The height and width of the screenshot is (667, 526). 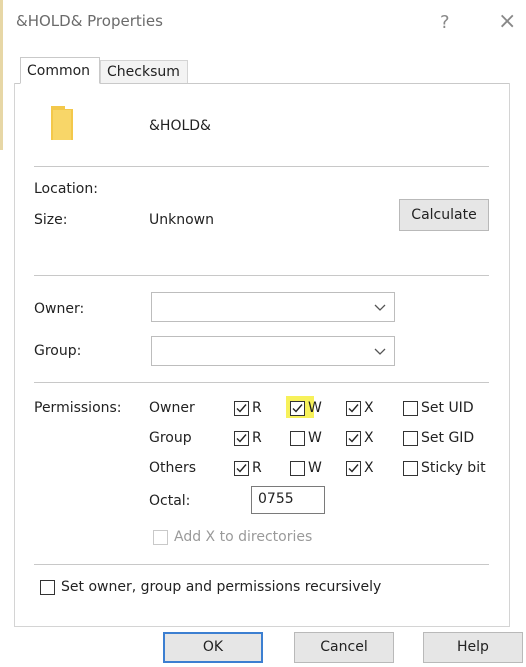 I want to click on owner-combo, so click(x=273, y=307).